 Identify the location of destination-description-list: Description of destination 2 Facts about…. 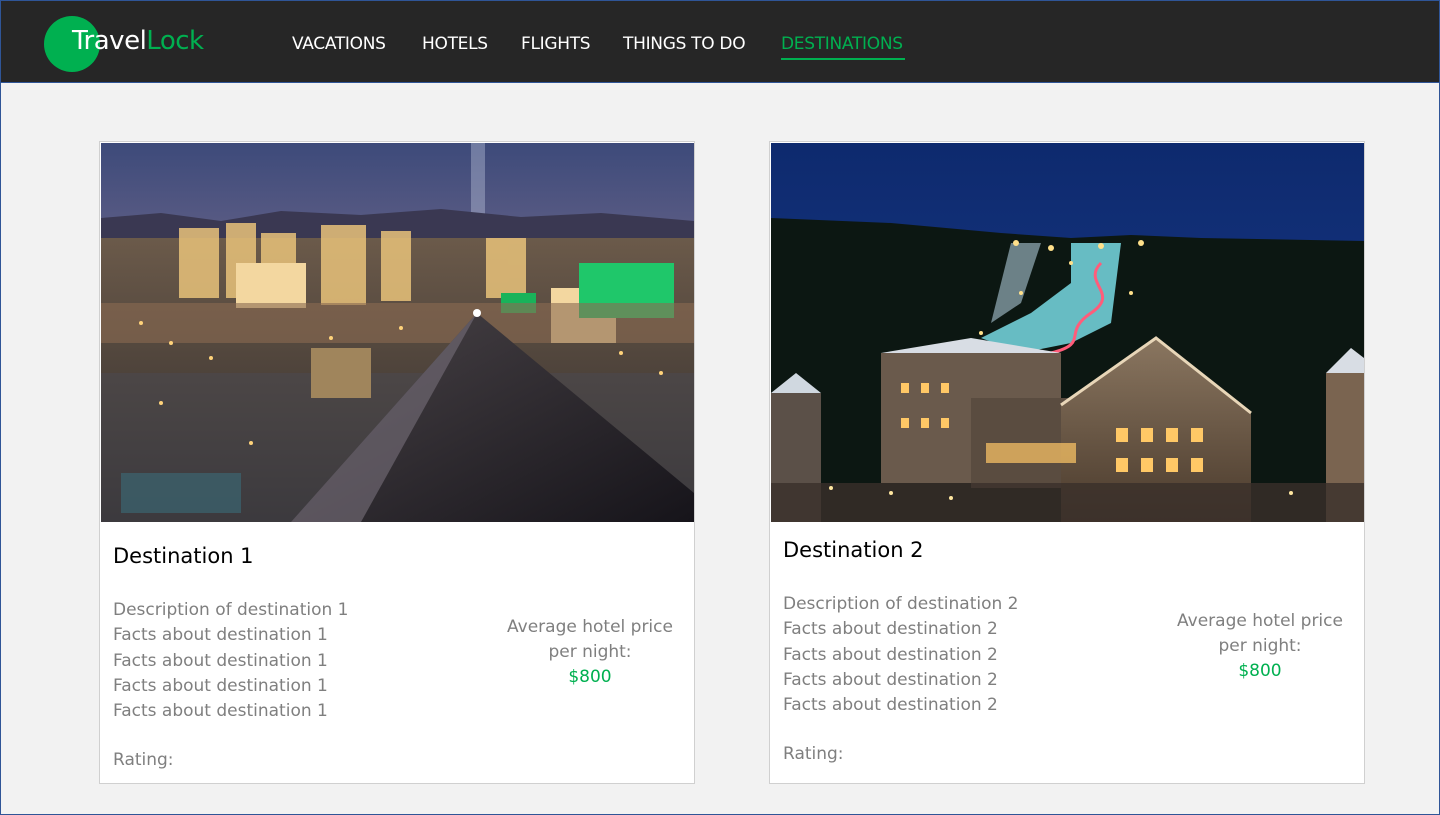
(901, 655).